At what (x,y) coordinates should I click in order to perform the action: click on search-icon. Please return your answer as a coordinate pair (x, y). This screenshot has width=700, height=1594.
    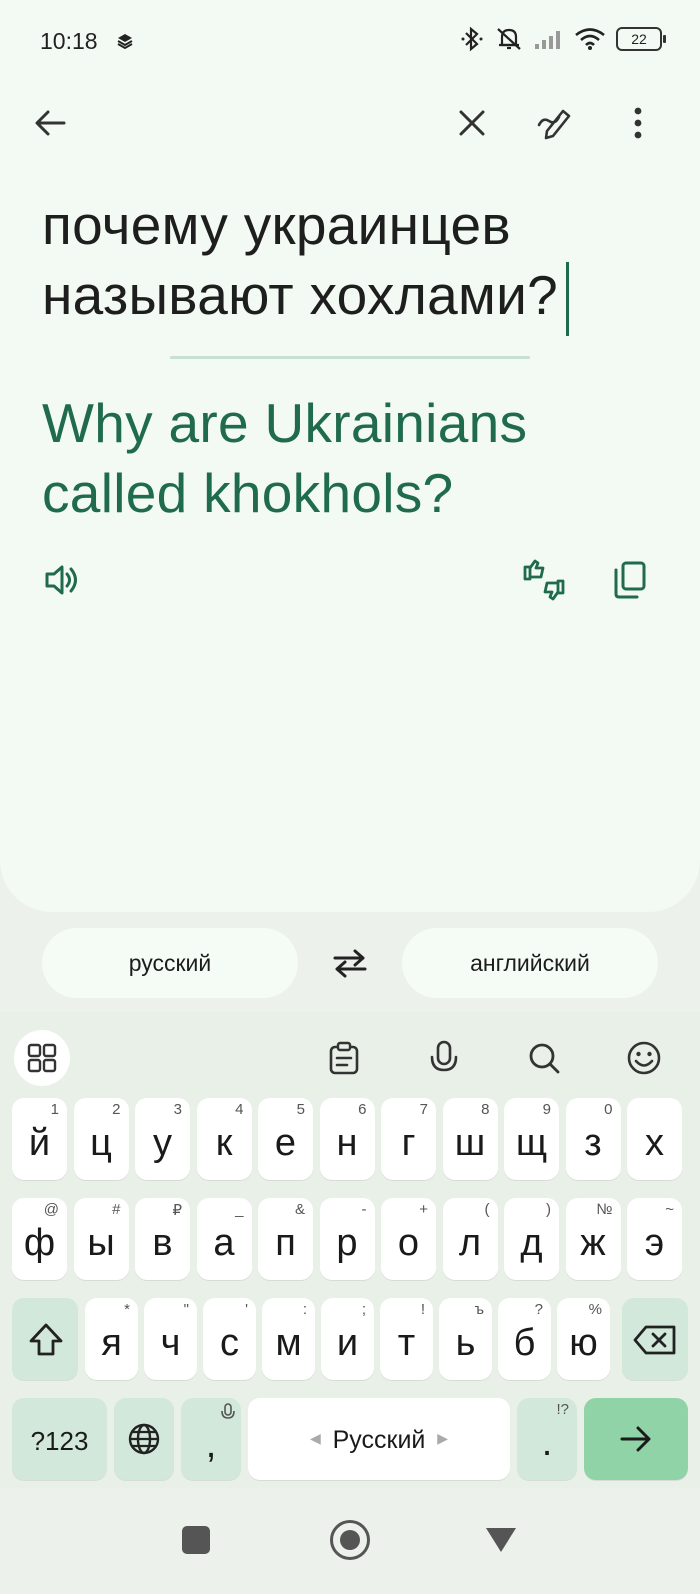
    Looking at the image, I should click on (544, 1058).